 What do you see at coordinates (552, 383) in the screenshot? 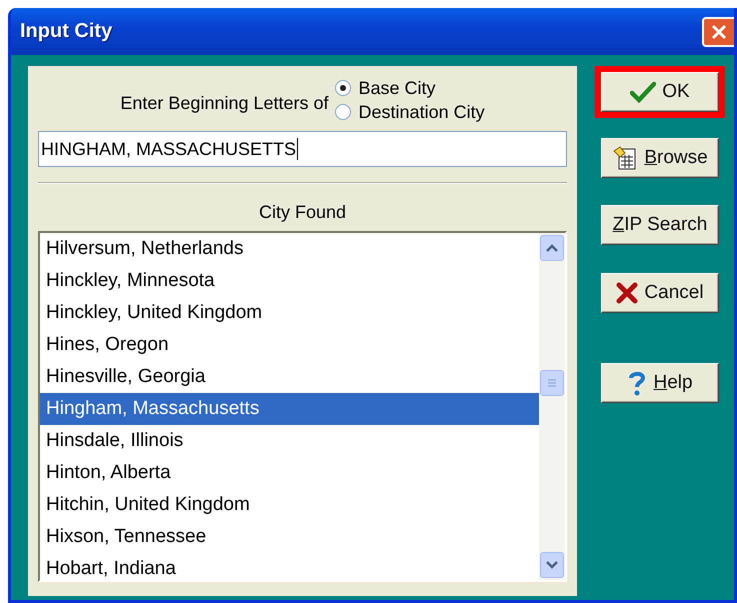
I see `scroll-thumb` at bounding box center [552, 383].